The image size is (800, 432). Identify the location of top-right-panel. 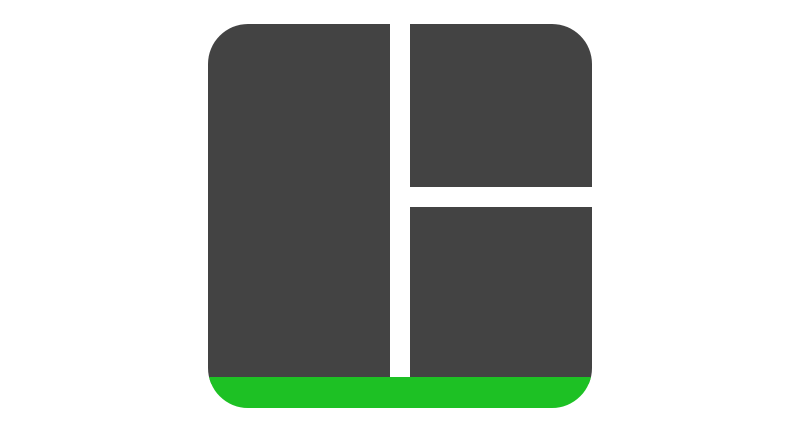
(501, 105).